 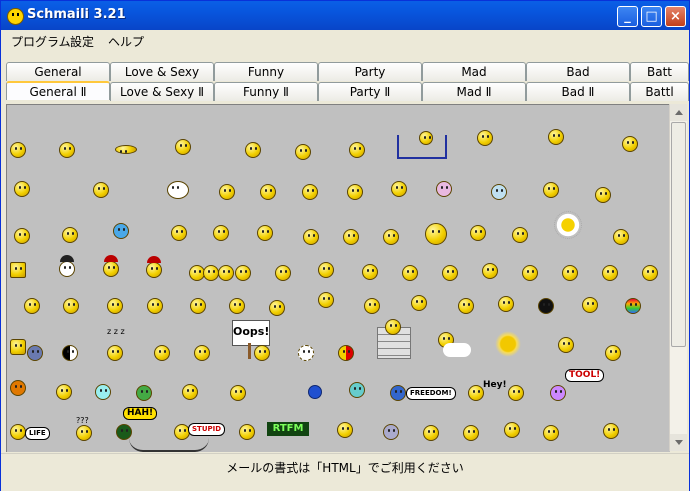 I want to click on sun-smiley-icon, so click(x=508, y=344).